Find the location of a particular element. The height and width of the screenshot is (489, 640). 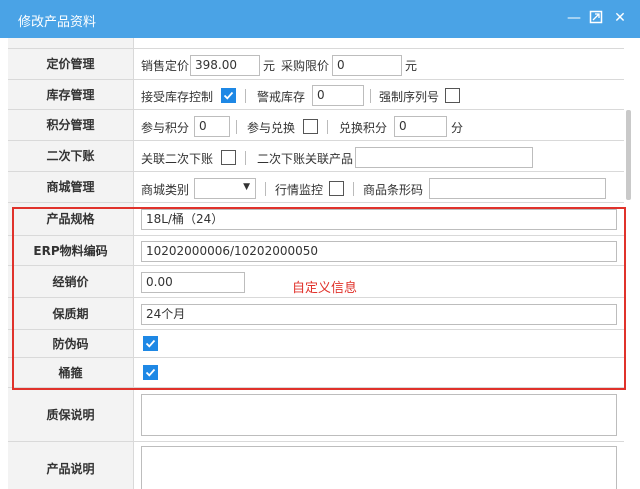

exchange-label: 参与兑换 is located at coordinates (271, 128).